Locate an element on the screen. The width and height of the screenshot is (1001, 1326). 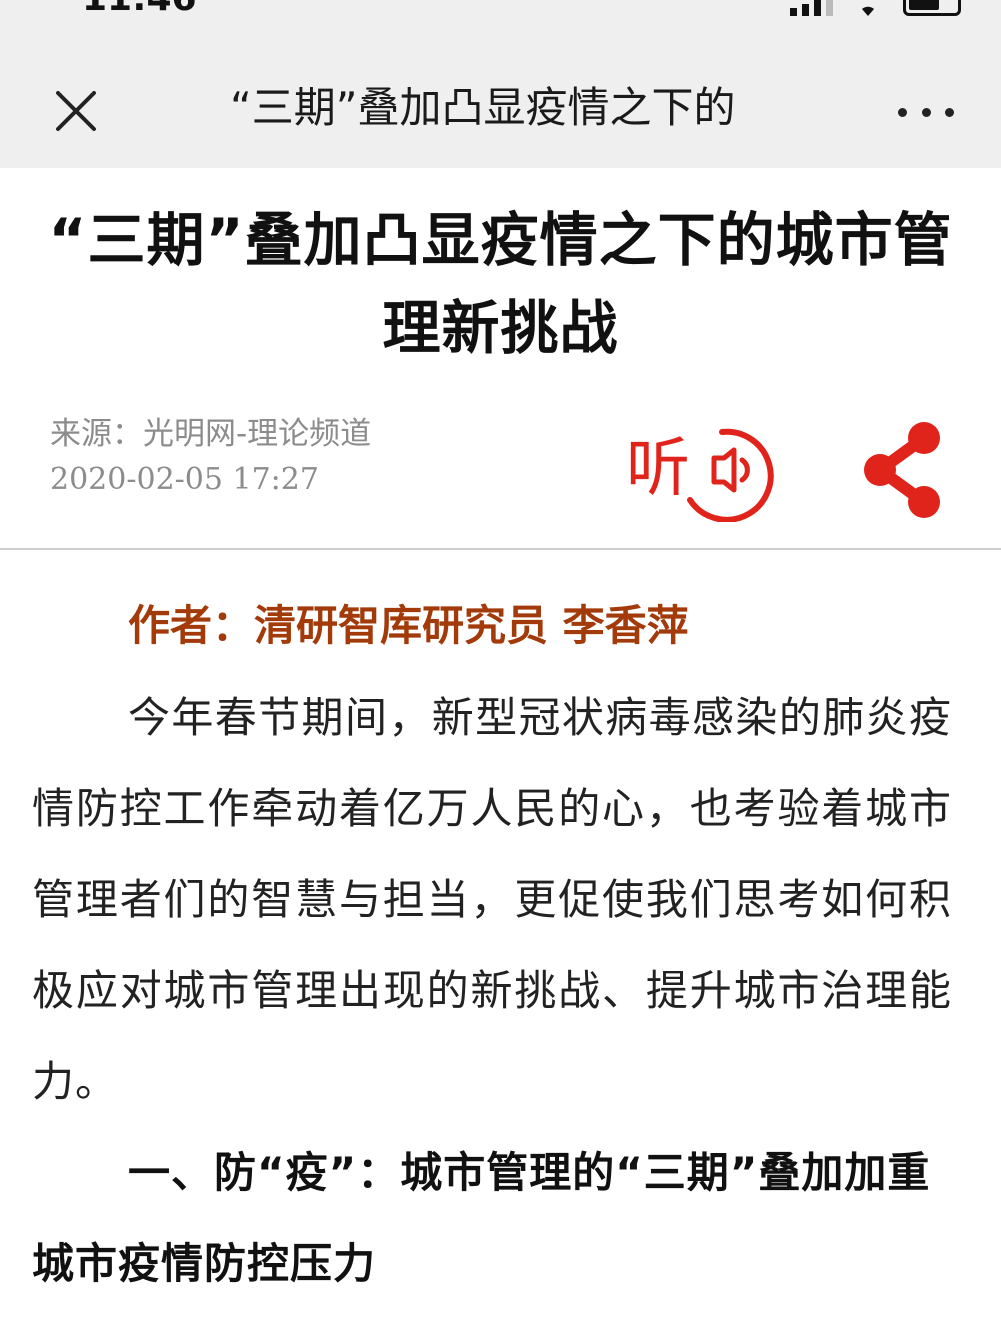
status-bar: 11:46 is located at coordinates (500, 25).